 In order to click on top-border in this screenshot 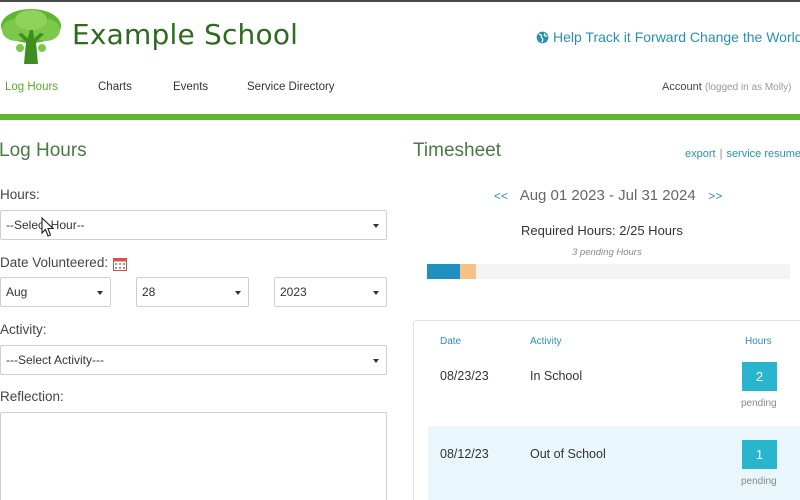, I will do `click(400, 1)`.